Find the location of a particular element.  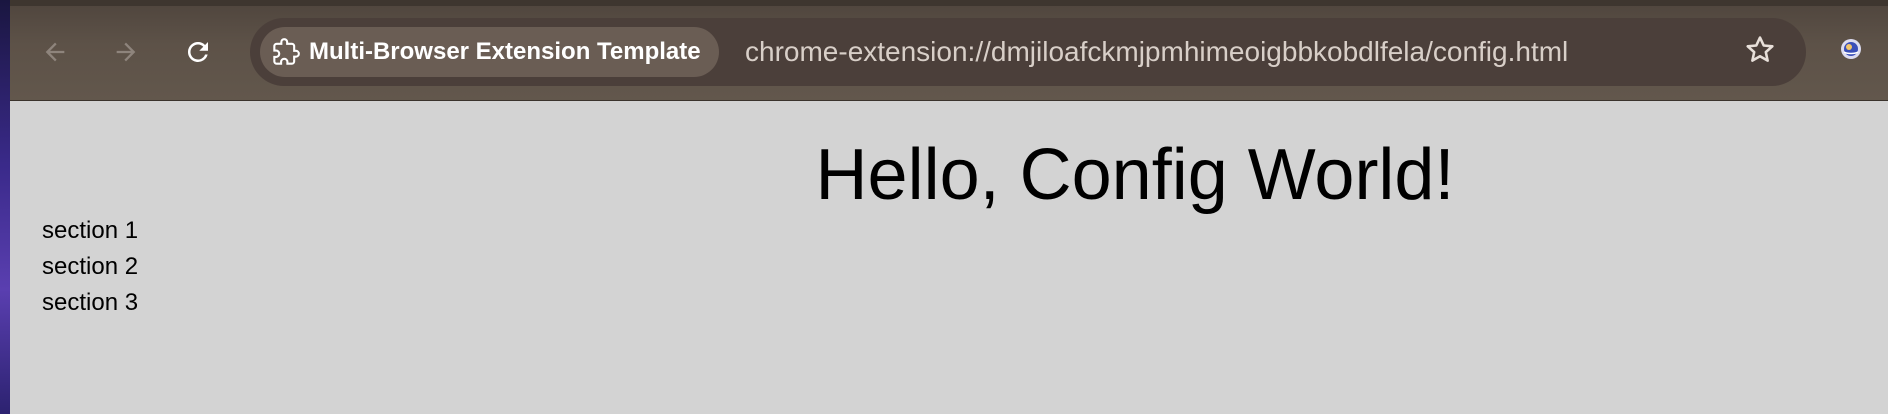

extension-name-label: Multi-Browser Extension Template is located at coordinates (505, 51).